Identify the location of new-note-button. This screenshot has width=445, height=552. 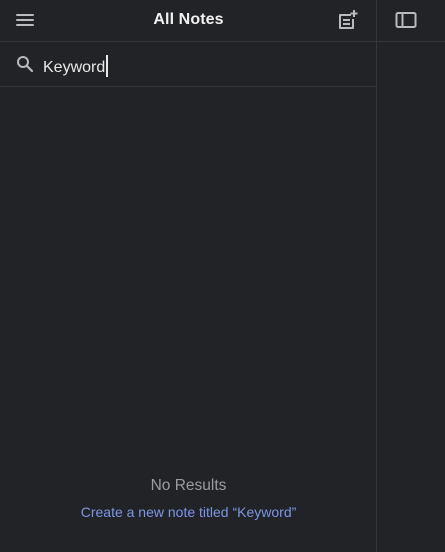
(348, 20).